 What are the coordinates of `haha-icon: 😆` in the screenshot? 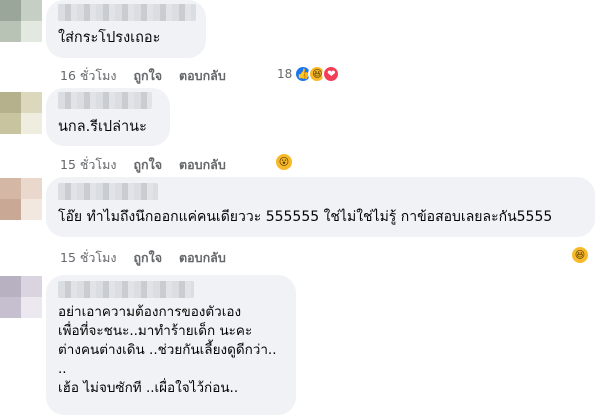 It's located at (580, 255).